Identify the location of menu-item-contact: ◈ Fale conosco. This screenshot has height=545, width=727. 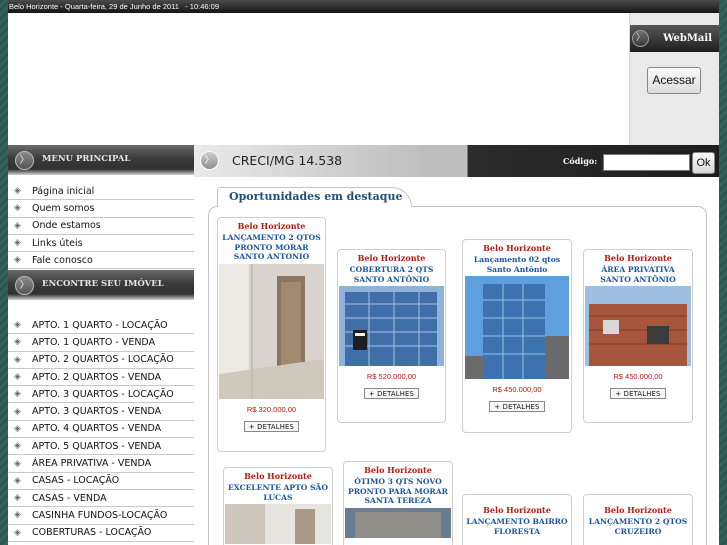
(101, 261).